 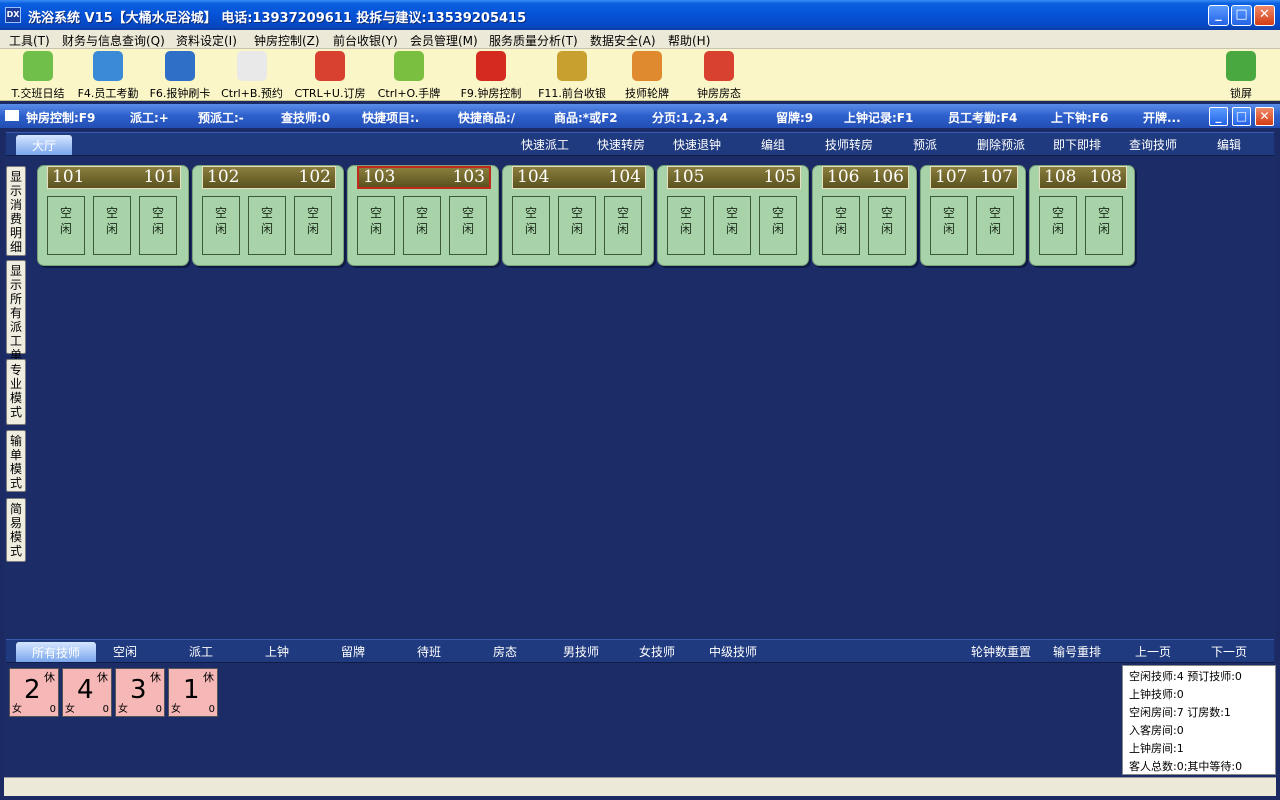 What do you see at coordinates (108, 75) in the screenshot?
I see `toolbar-button: F4.员工考勤` at bounding box center [108, 75].